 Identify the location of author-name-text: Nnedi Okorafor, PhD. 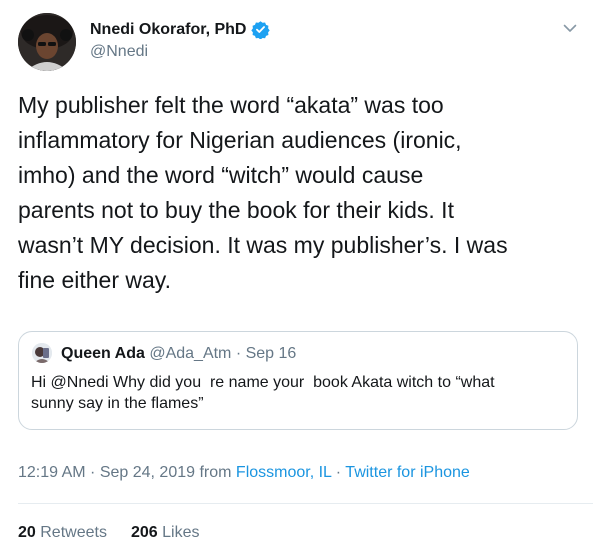
(168, 29).